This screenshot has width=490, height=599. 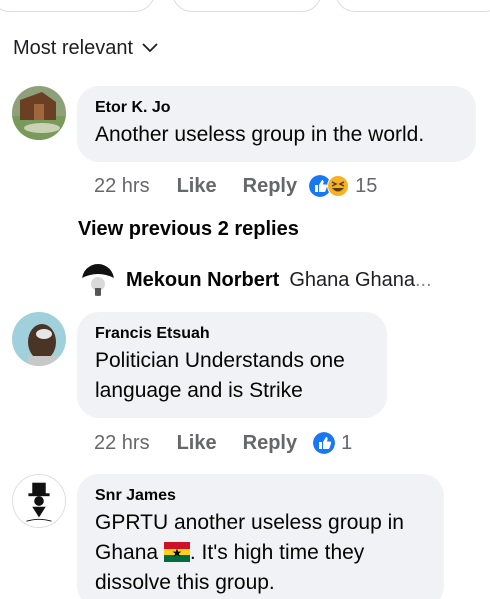 What do you see at coordinates (129, 552) in the screenshot?
I see `comment-text-fragment: Ghana` at bounding box center [129, 552].